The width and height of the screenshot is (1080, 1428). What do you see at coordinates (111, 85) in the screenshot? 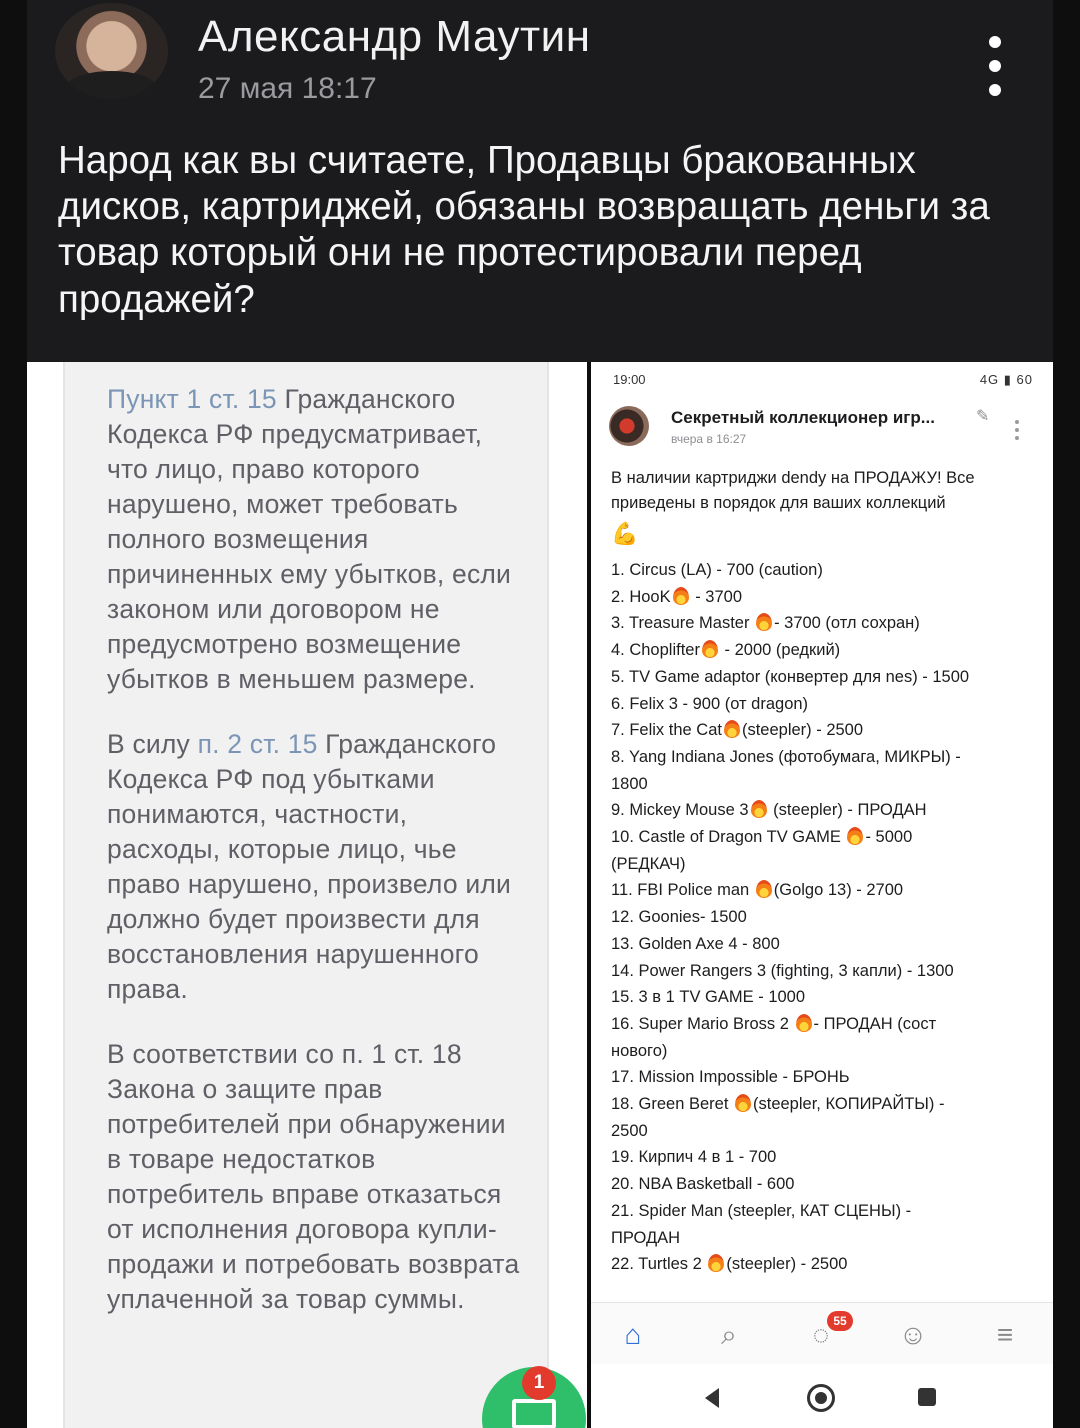
I see `avatar-shirt` at bounding box center [111, 85].